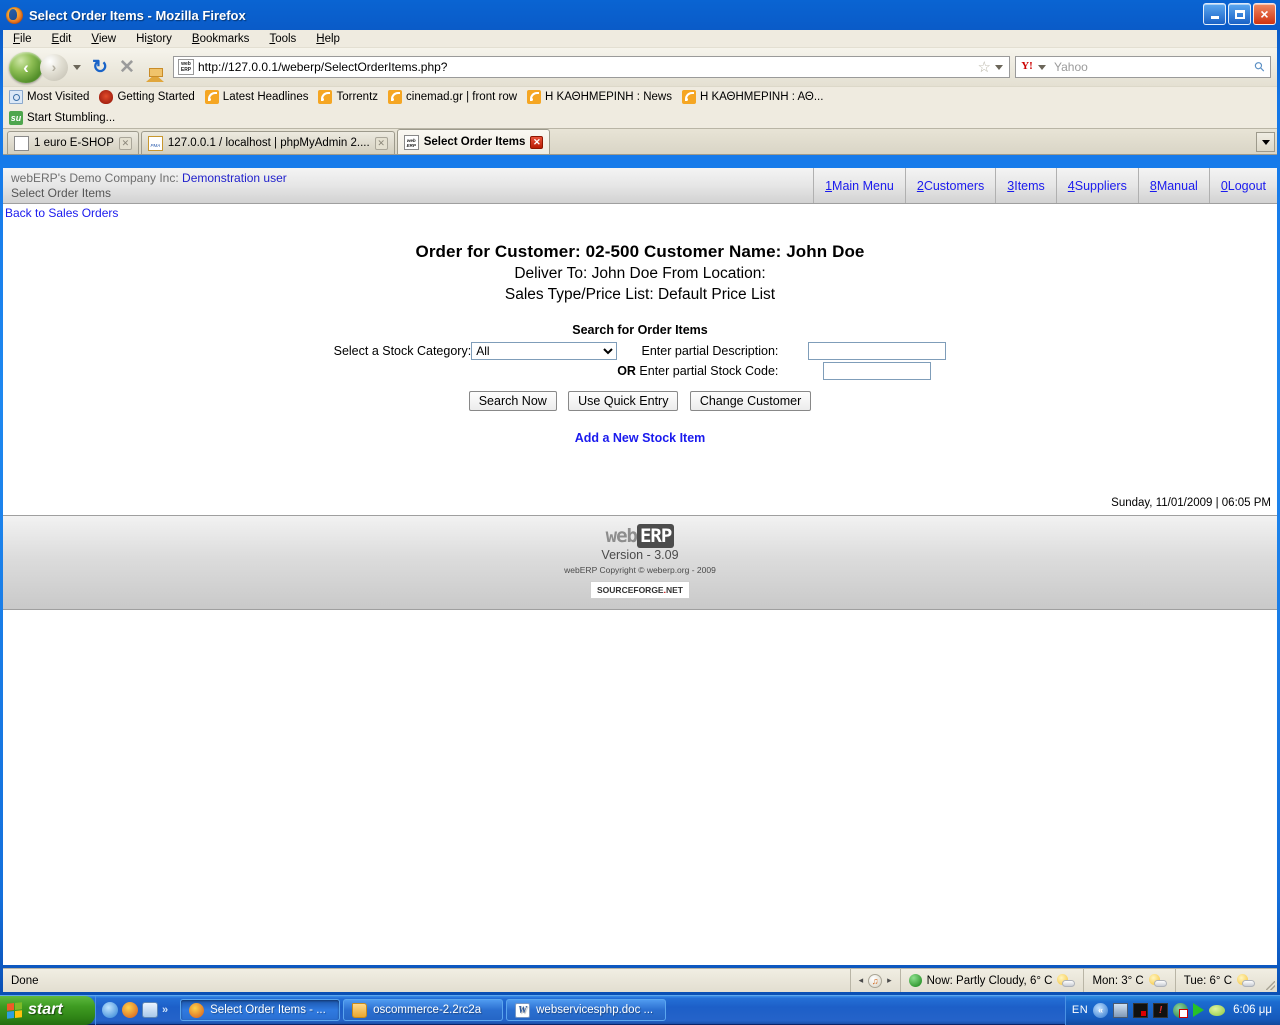 This screenshot has height=1025, width=1280. I want to click on search-engine-dropdown-icon, so click(1042, 67).